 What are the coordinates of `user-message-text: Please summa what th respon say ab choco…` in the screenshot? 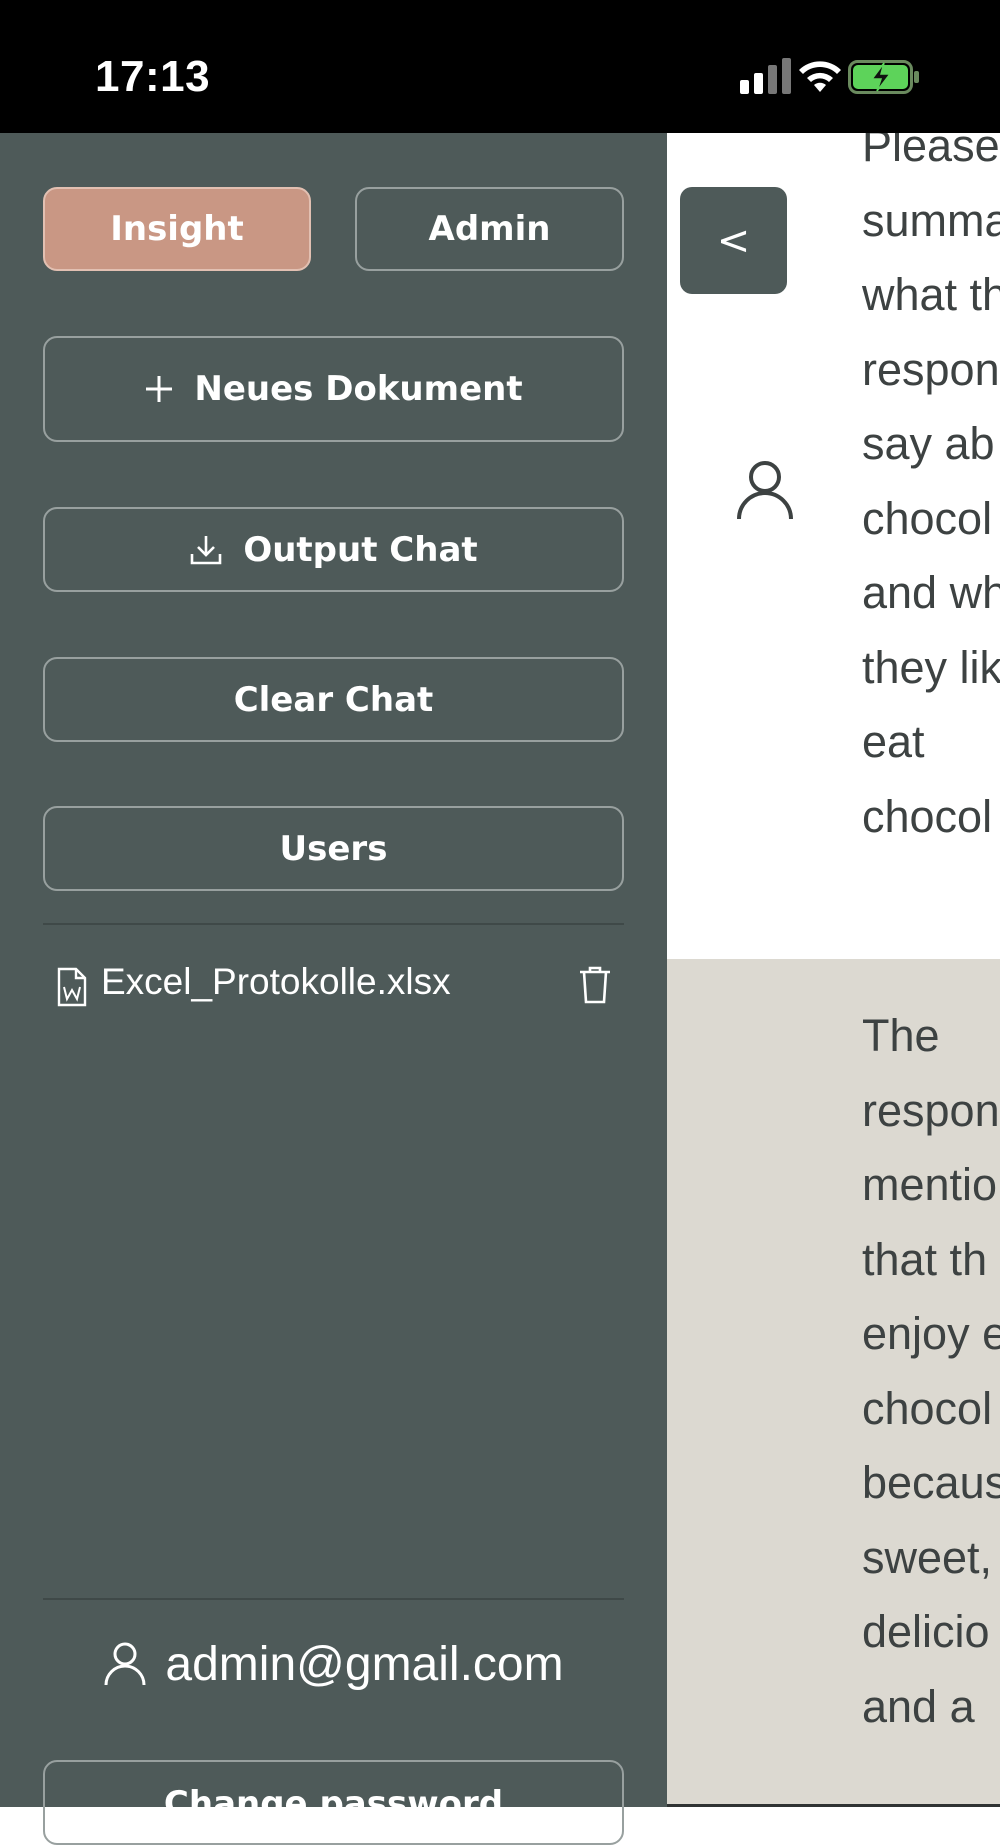 It's located at (931, 487).